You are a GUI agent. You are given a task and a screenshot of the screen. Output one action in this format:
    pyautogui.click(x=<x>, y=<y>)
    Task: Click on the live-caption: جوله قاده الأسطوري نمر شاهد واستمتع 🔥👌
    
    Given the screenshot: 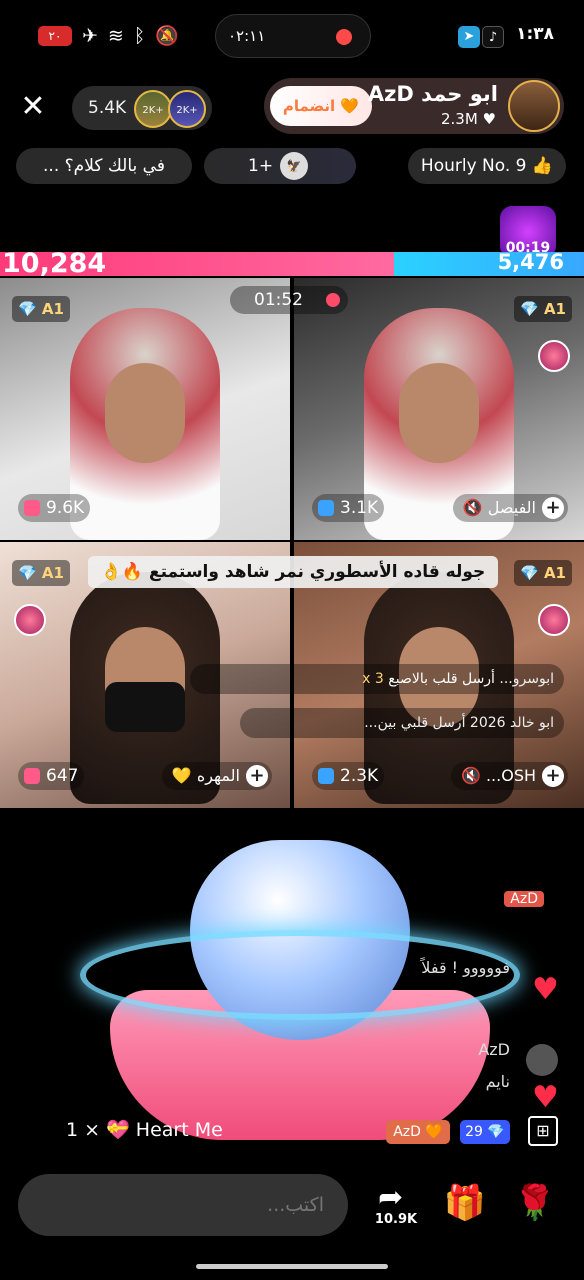 What is the action you would take?
    pyautogui.click(x=293, y=572)
    